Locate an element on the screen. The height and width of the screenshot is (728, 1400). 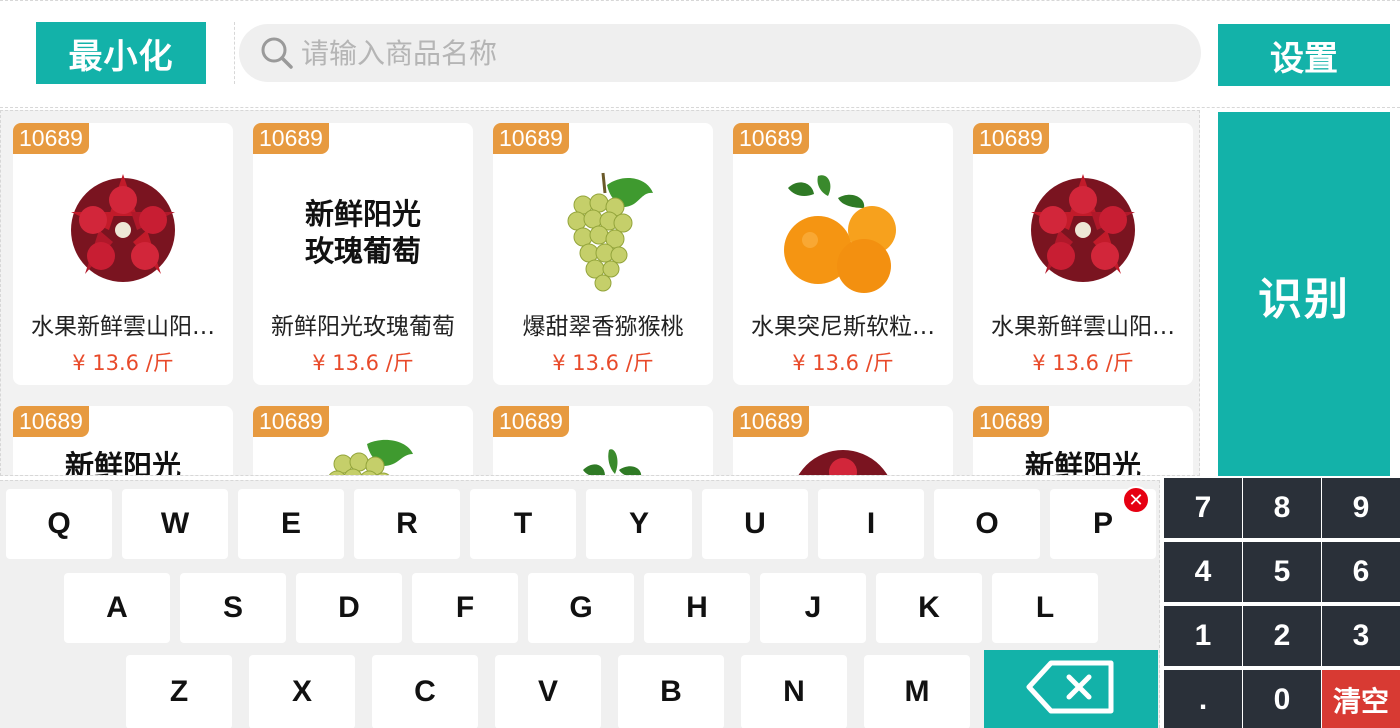
product-card: 10689 爆甜翠香猕猴桃 ¥ 13.6 /斤 is located at coordinates (603, 254).